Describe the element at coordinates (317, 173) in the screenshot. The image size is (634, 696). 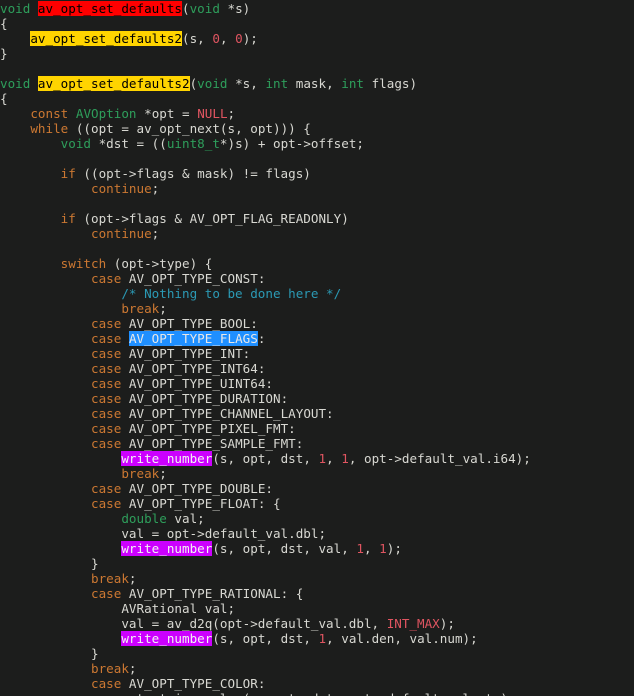
I see `code-line: if ((opt->flags & mask) != flags)` at that location.